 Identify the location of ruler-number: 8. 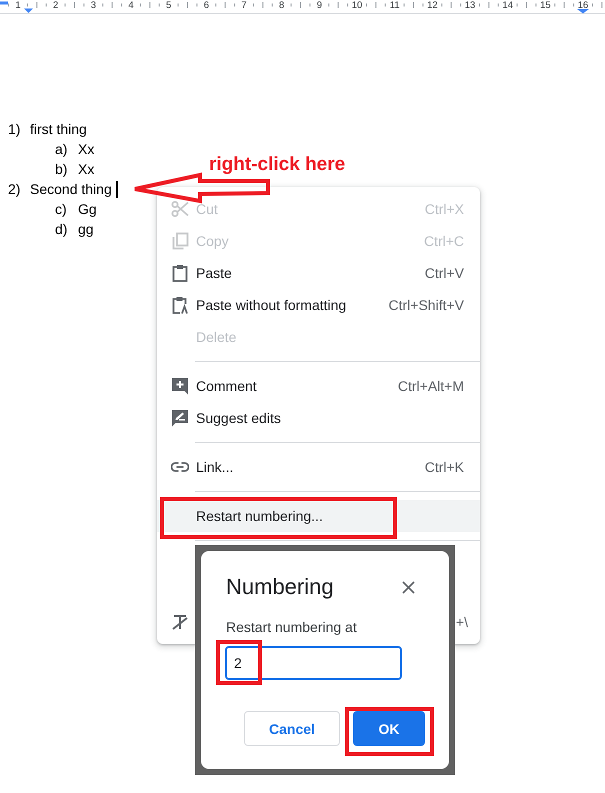
(281, 5).